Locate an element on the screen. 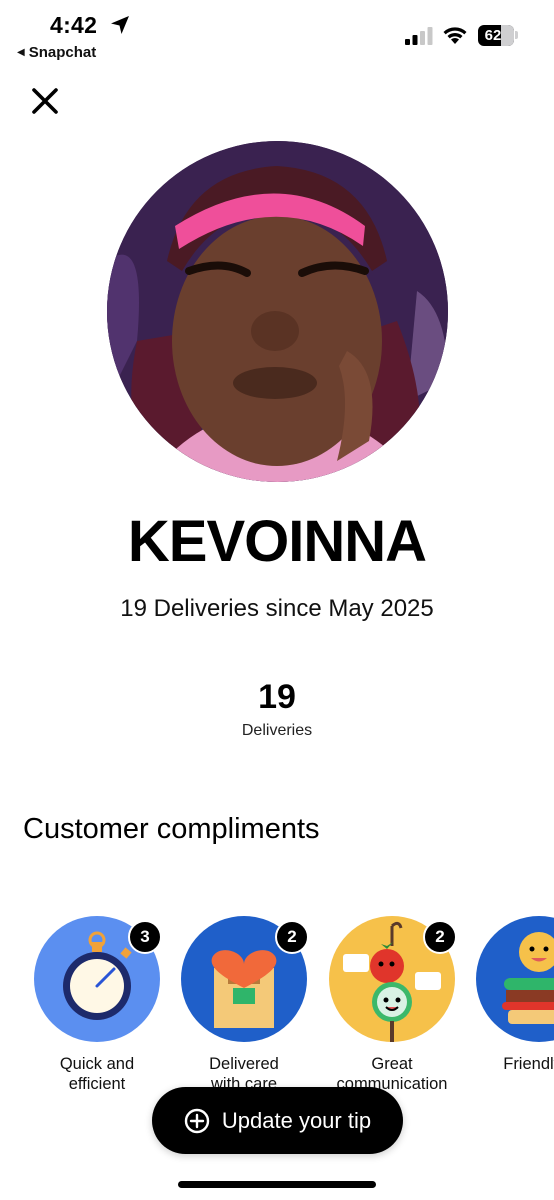 The width and height of the screenshot is (554, 1200). compliment-count-badge: 3 is located at coordinates (145, 937).